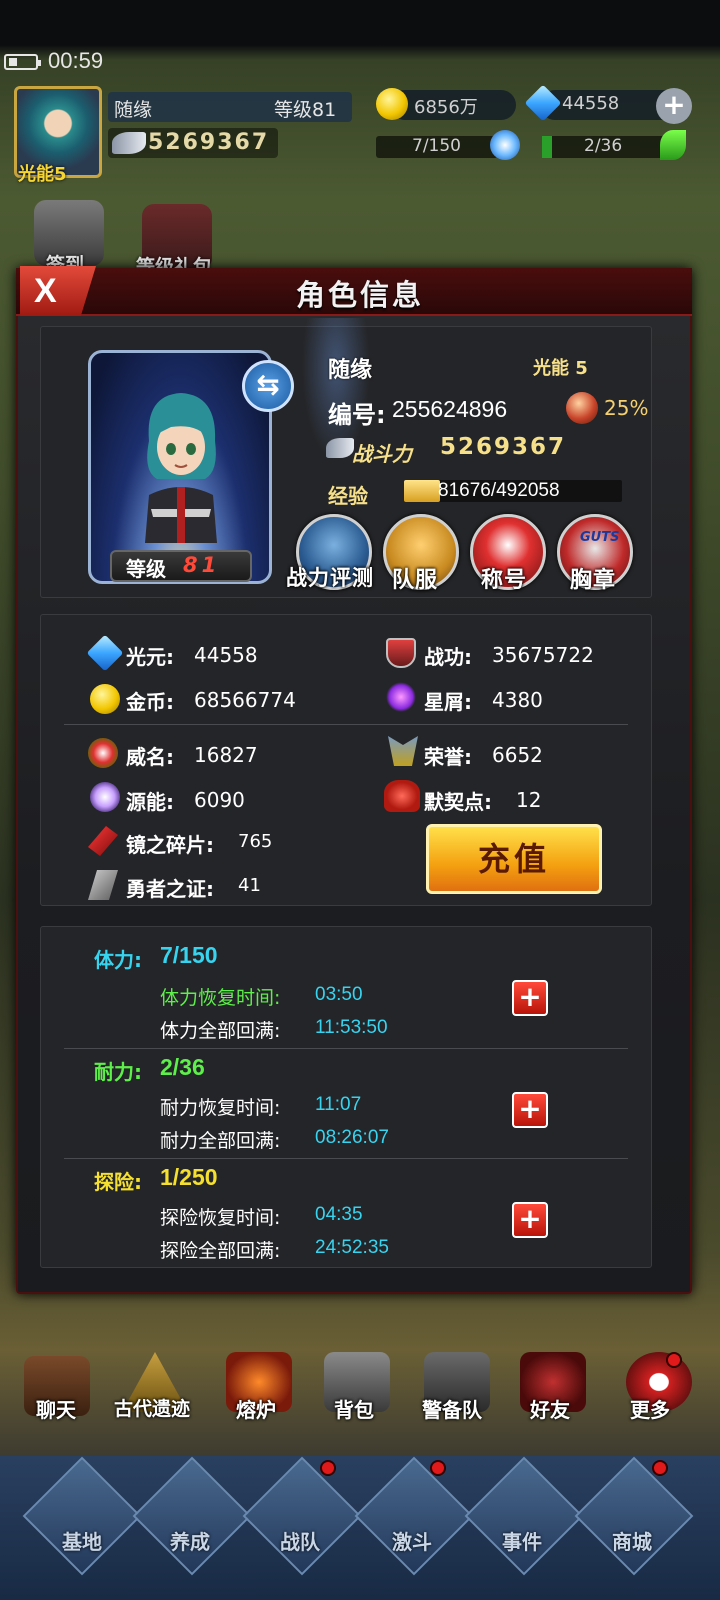  Describe the element at coordinates (504, 580) in the screenshot. I see `title-label: 称号` at that location.